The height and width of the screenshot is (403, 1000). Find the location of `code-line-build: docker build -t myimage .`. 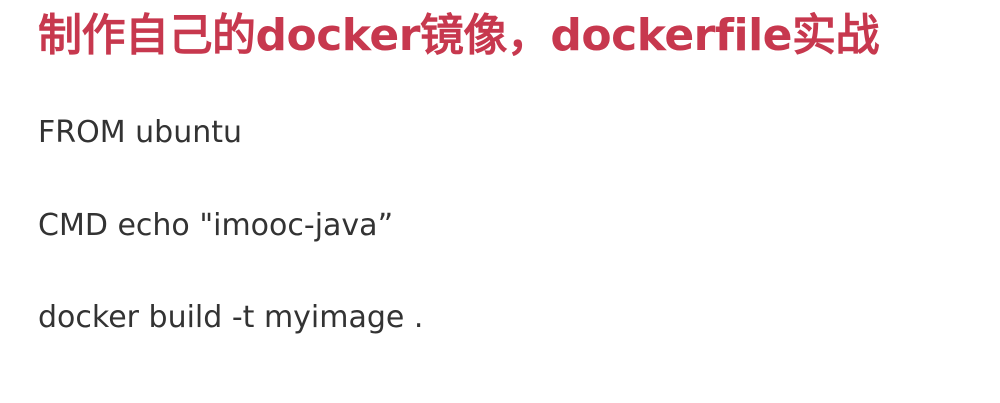

code-line-build: docker build -t myimage . is located at coordinates (231, 317).